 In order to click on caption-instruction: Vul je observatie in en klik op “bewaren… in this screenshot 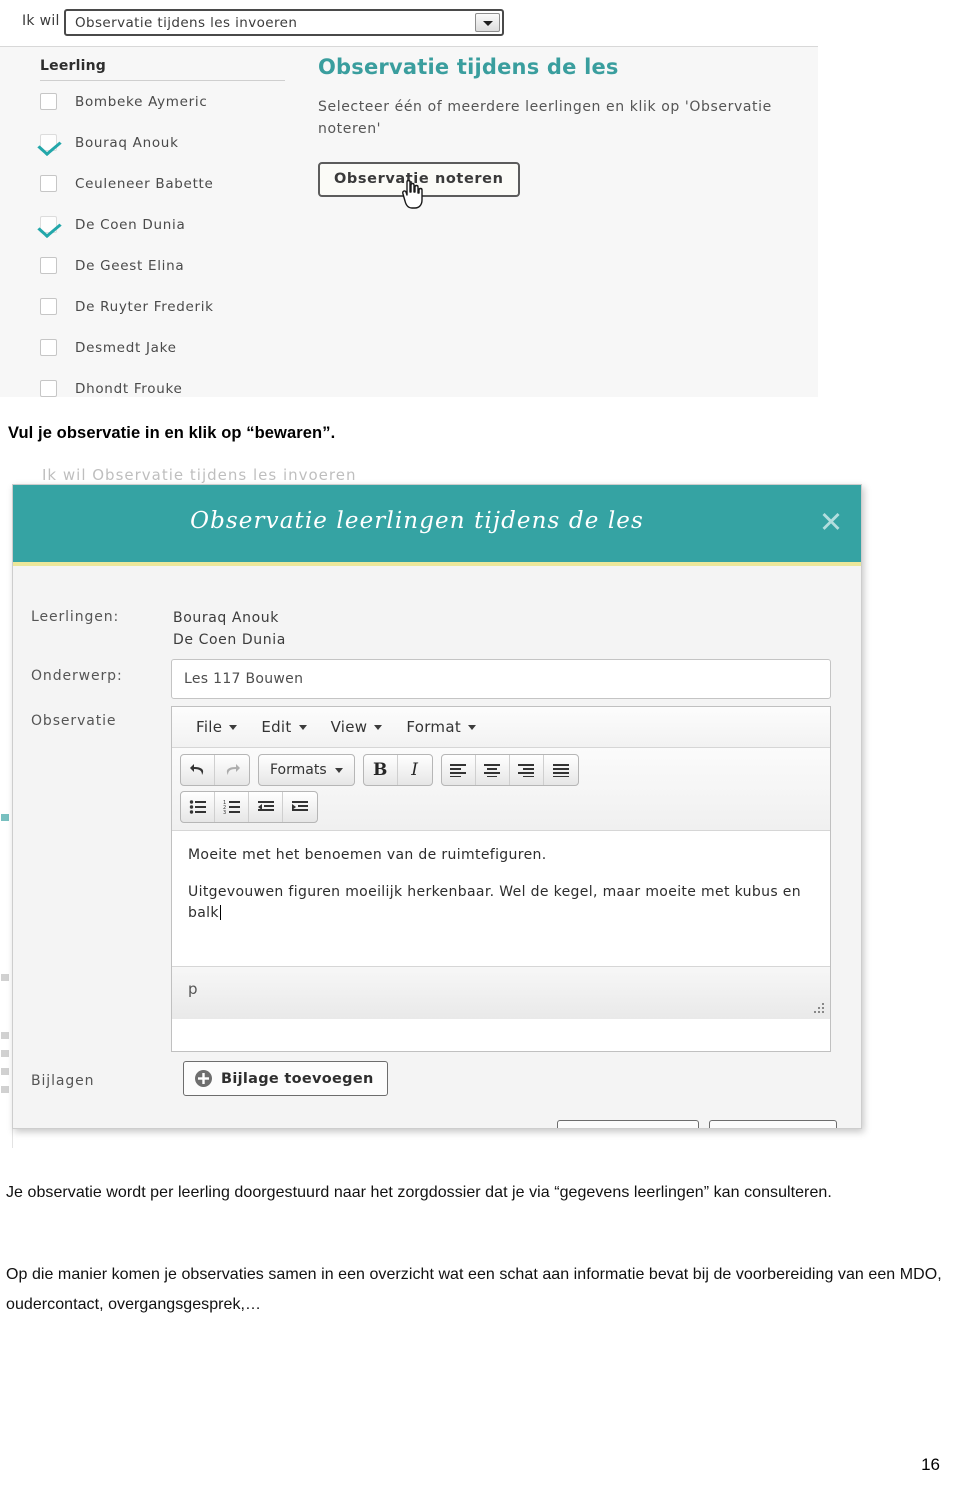, I will do `click(172, 433)`.